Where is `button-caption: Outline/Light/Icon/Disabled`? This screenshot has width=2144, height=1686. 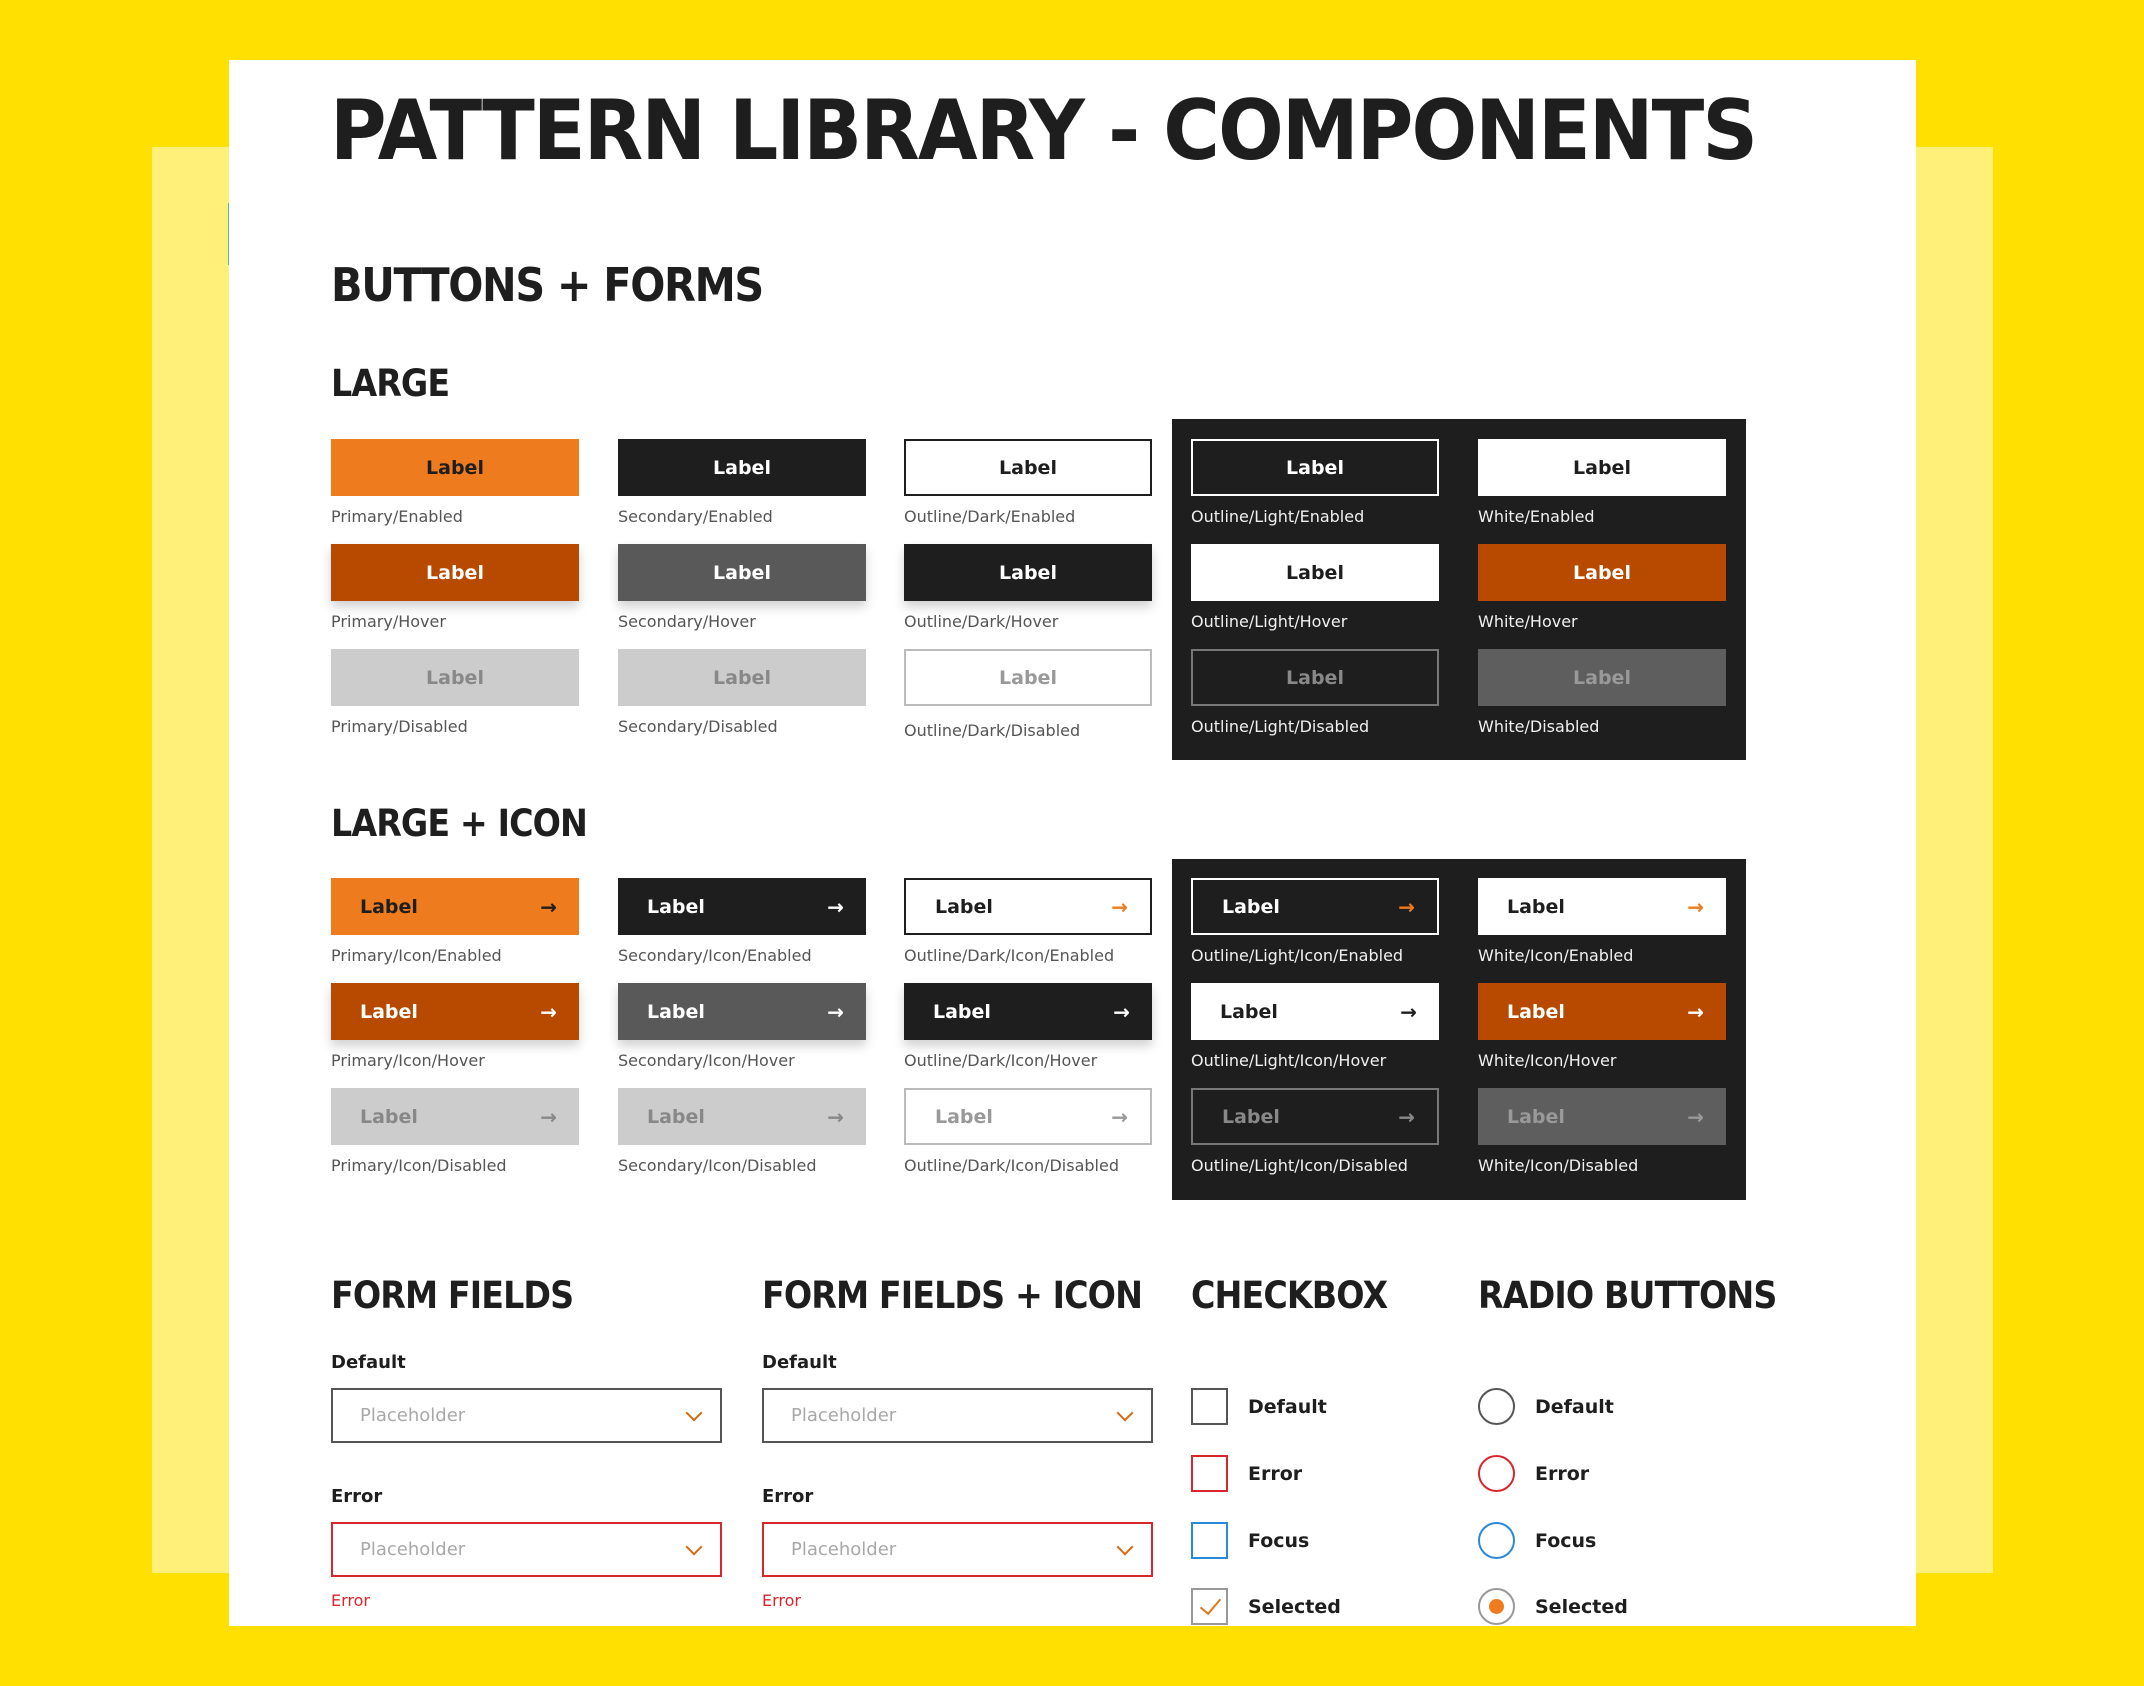 button-caption: Outline/Light/Icon/Disabled is located at coordinates (1299, 1165).